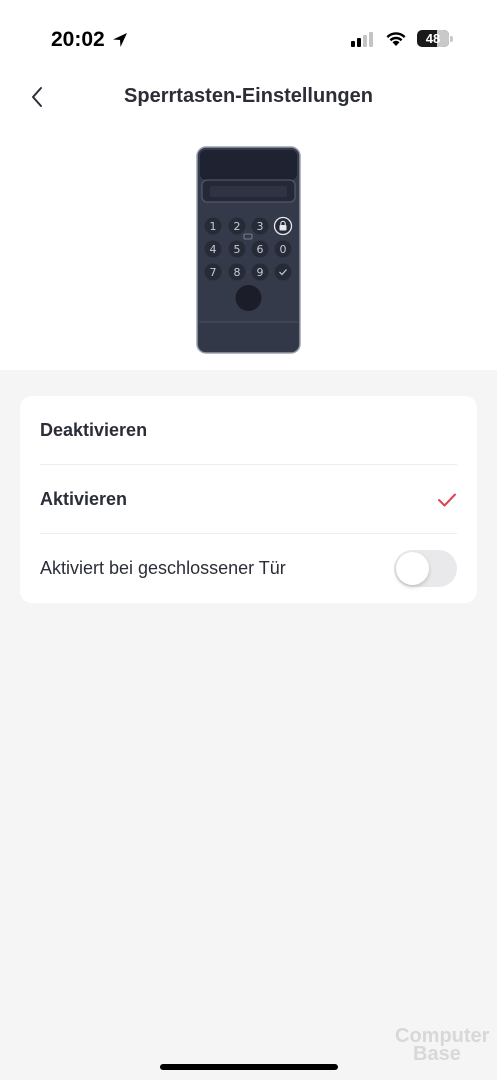 This screenshot has width=497, height=1080. What do you see at coordinates (249, 1067) in the screenshot?
I see `home-indicator` at bounding box center [249, 1067].